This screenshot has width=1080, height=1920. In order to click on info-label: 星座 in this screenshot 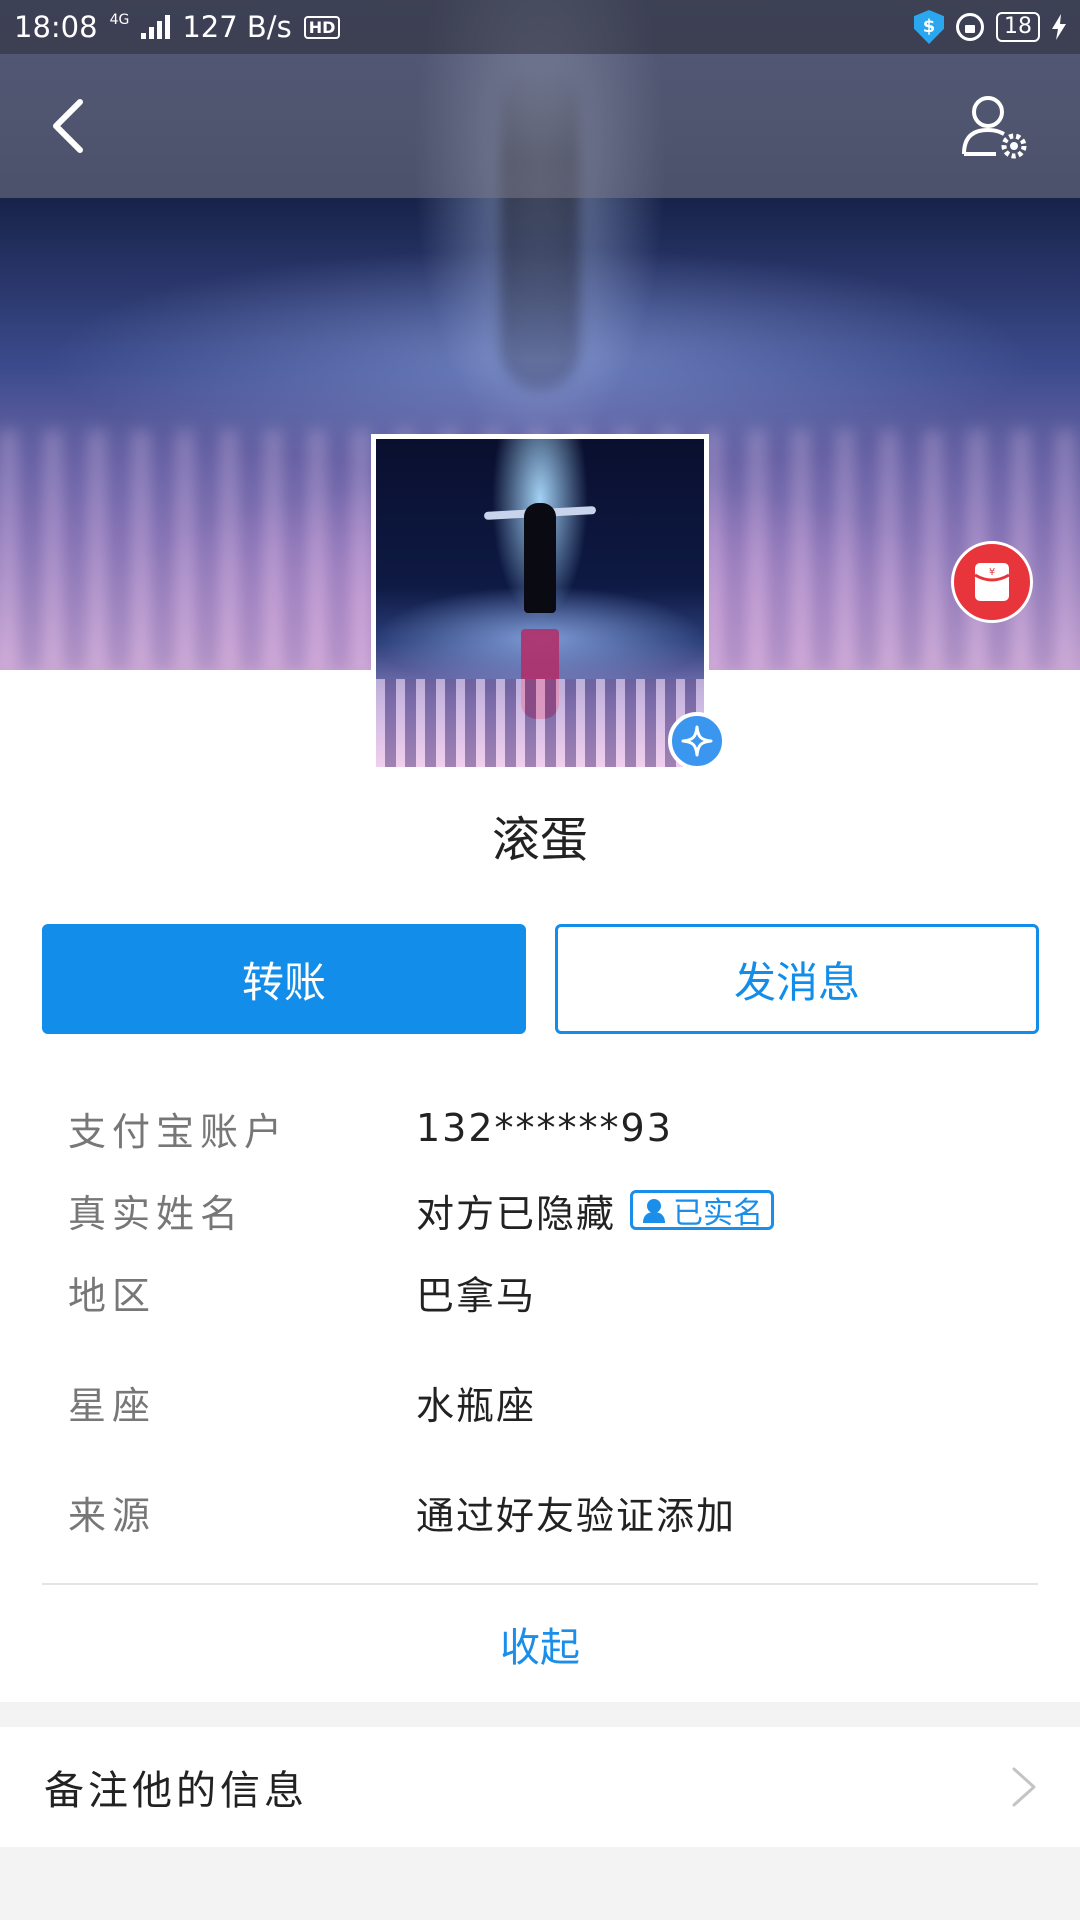, I will do `click(112, 1405)`.